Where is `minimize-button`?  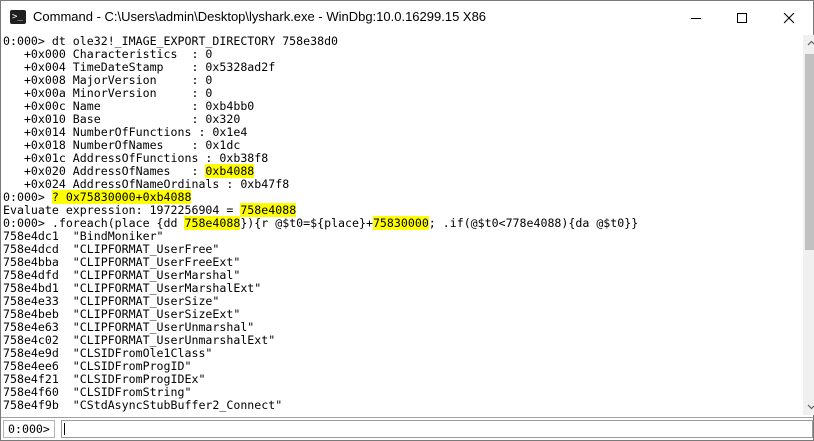
minimize-button is located at coordinates (696, 18).